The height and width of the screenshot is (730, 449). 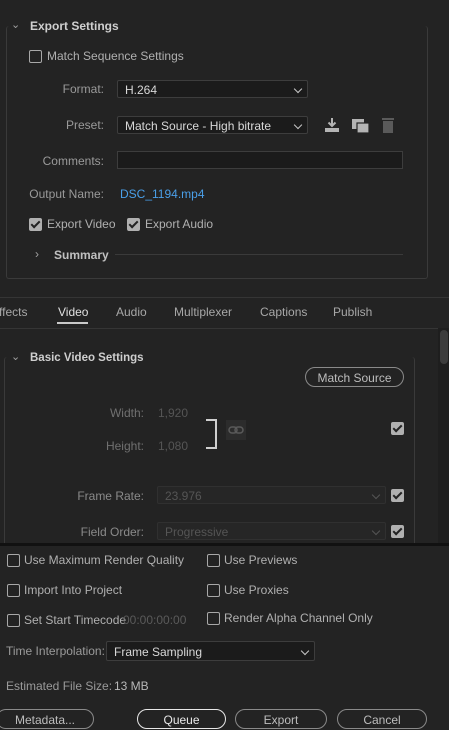 I want to click on delete-preset-icon, so click(x=388, y=125).